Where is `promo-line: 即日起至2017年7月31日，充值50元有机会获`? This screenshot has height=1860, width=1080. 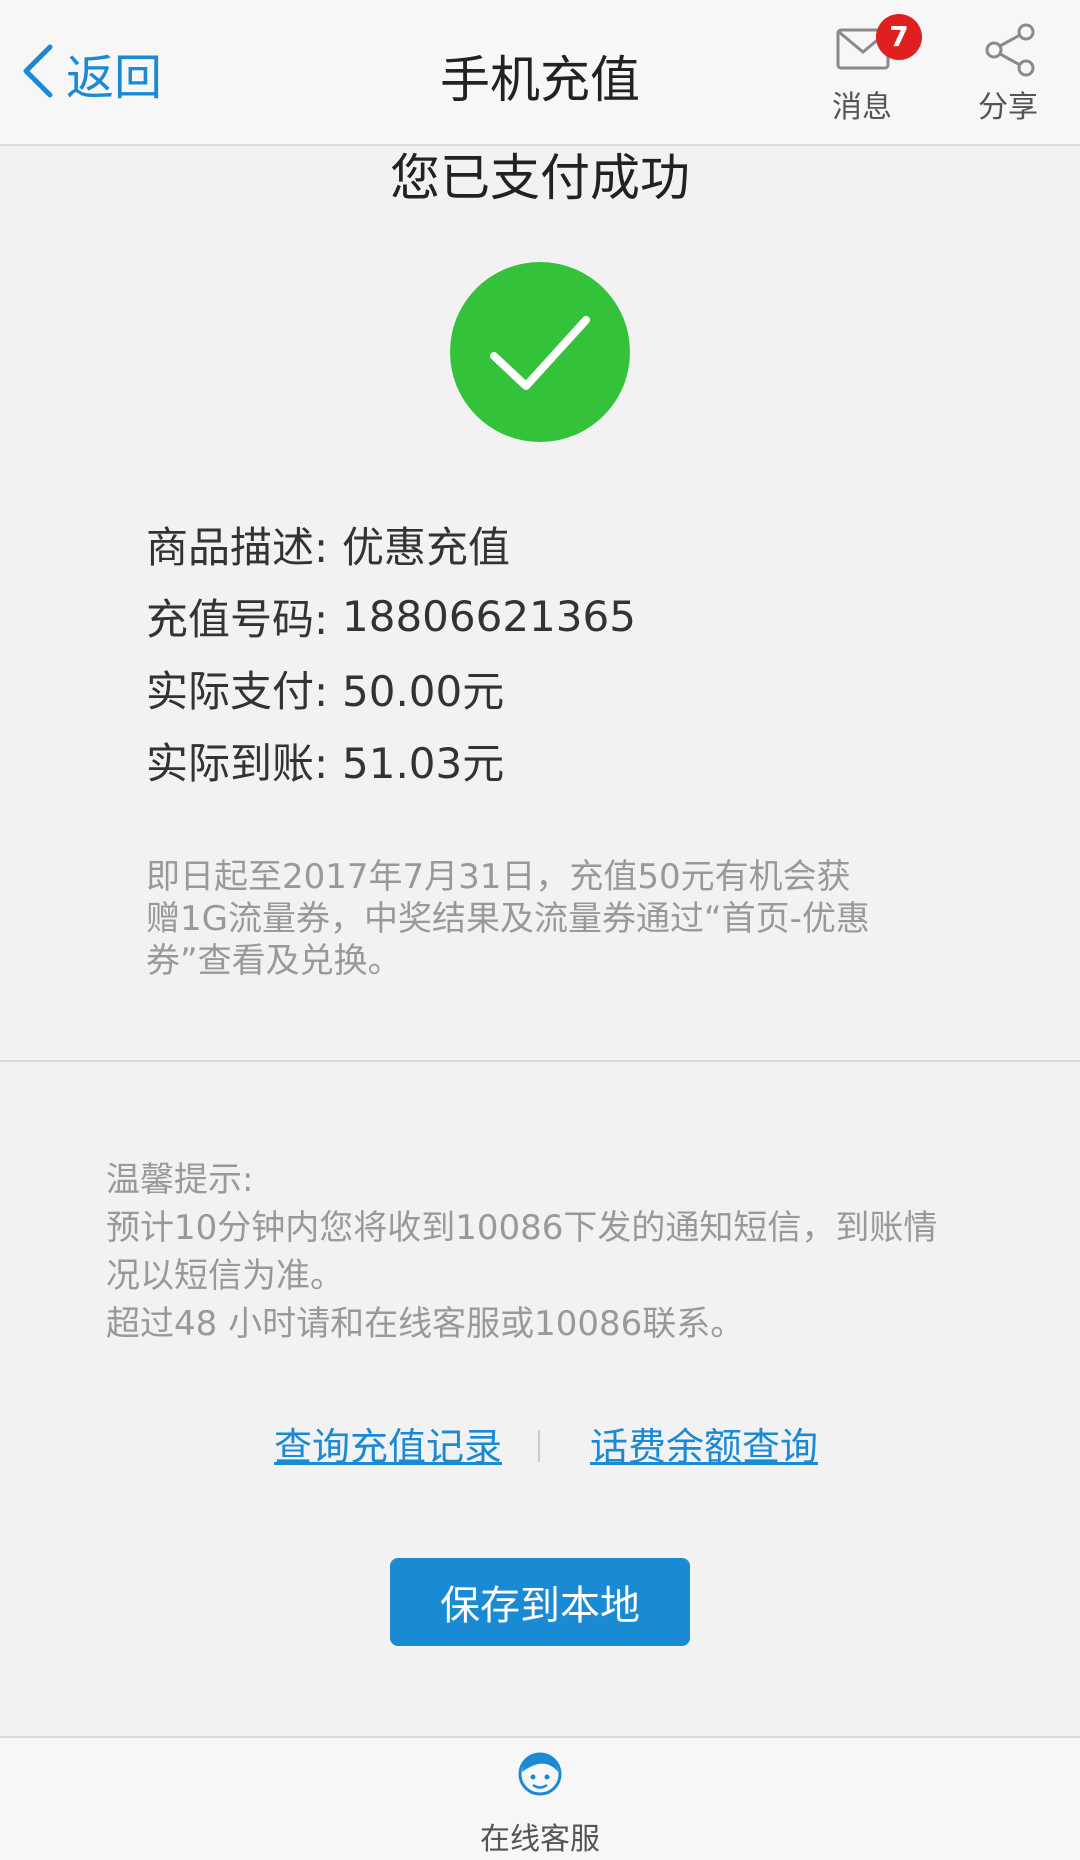
promo-line: 即日起至2017年7月31日，充值50元有机会获 is located at coordinates (498, 877).